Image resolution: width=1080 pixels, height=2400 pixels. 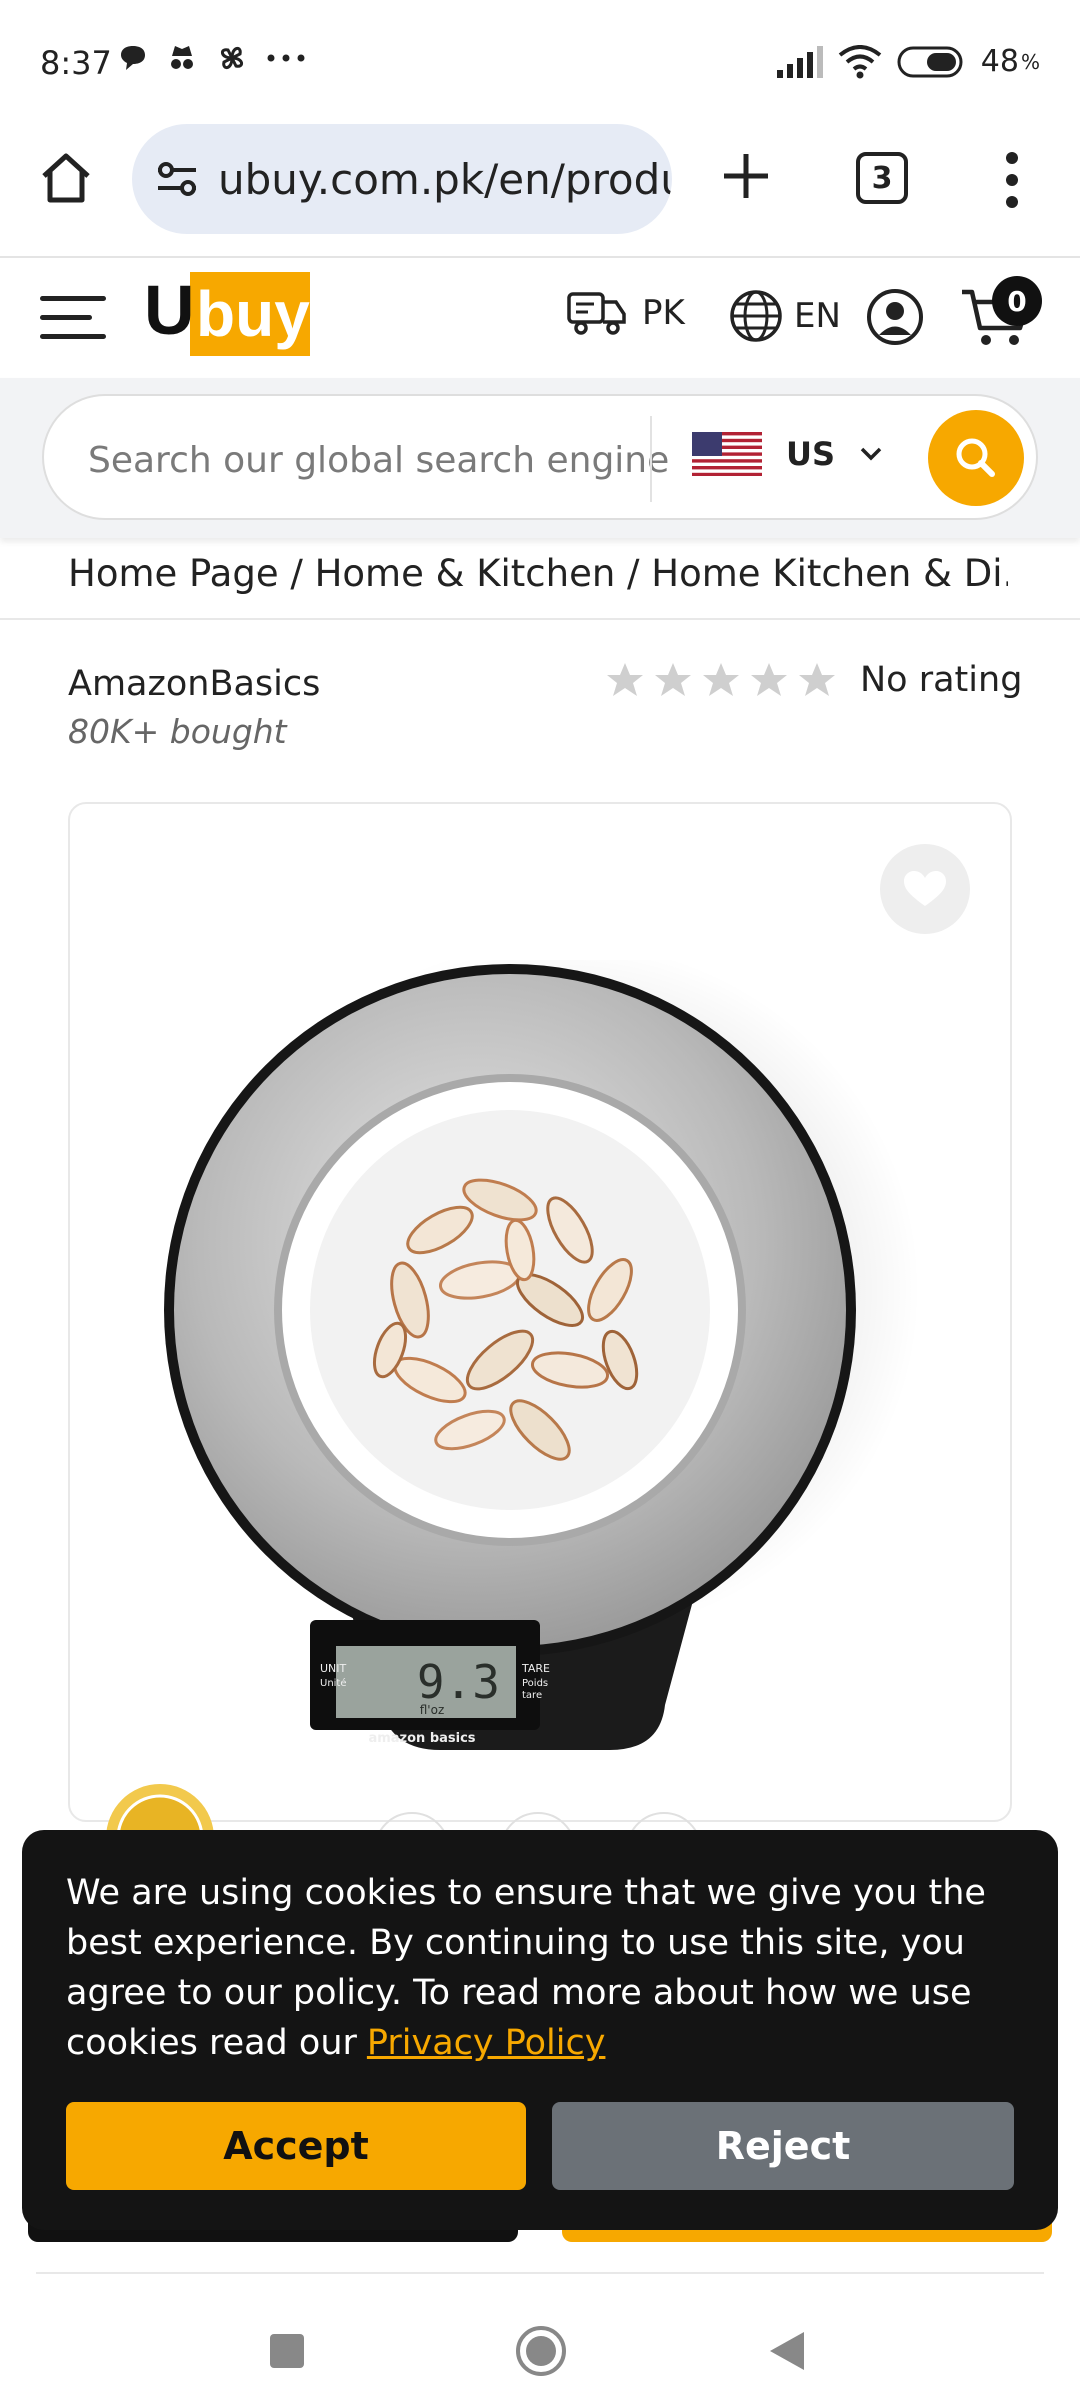 I want to click on scale-brand: amazon basics, so click(x=421, y=1738).